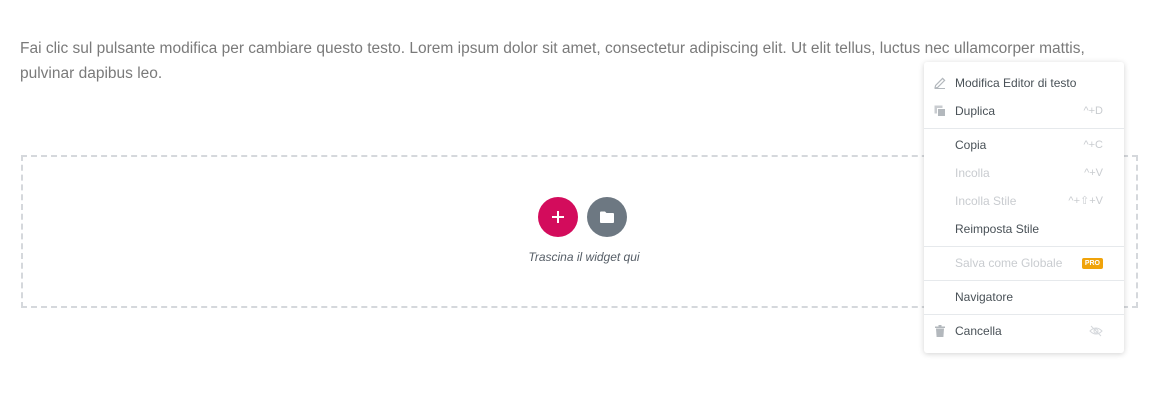  Describe the element at coordinates (940, 83) in the screenshot. I see `pencil-icon` at that location.